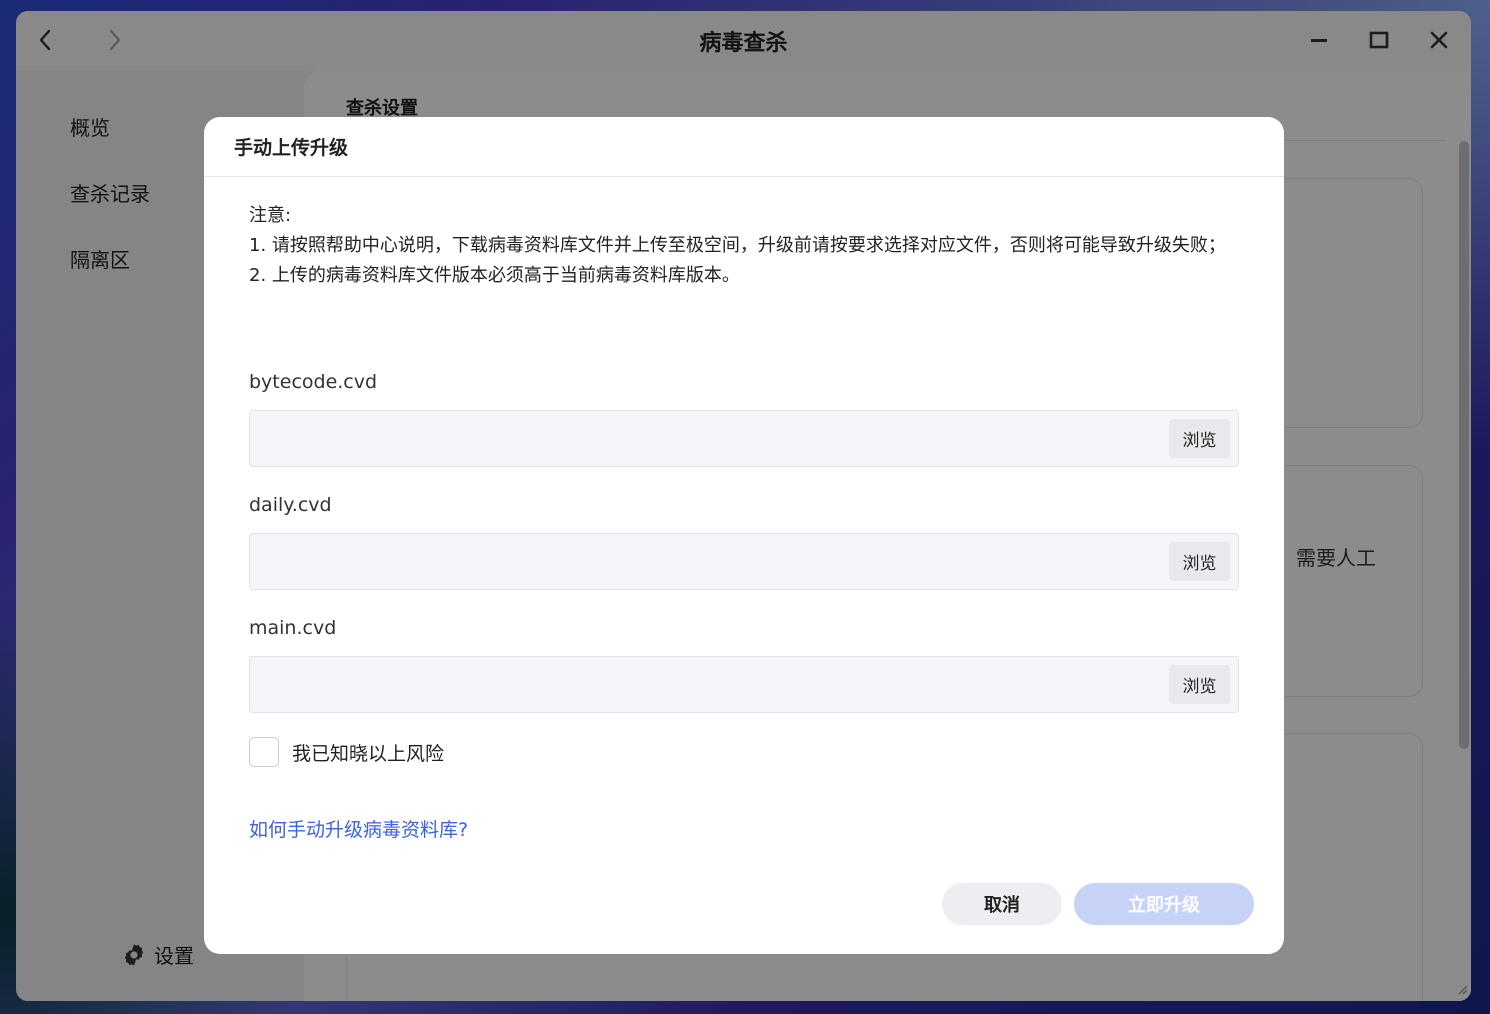 The width and height of the screenshot is (1490, 1014). What do you see at coordinates (358, 828) in the screenshot?
I see `help-link: 如何手动升级病毒资料库?` at bounding box center [358, 828].